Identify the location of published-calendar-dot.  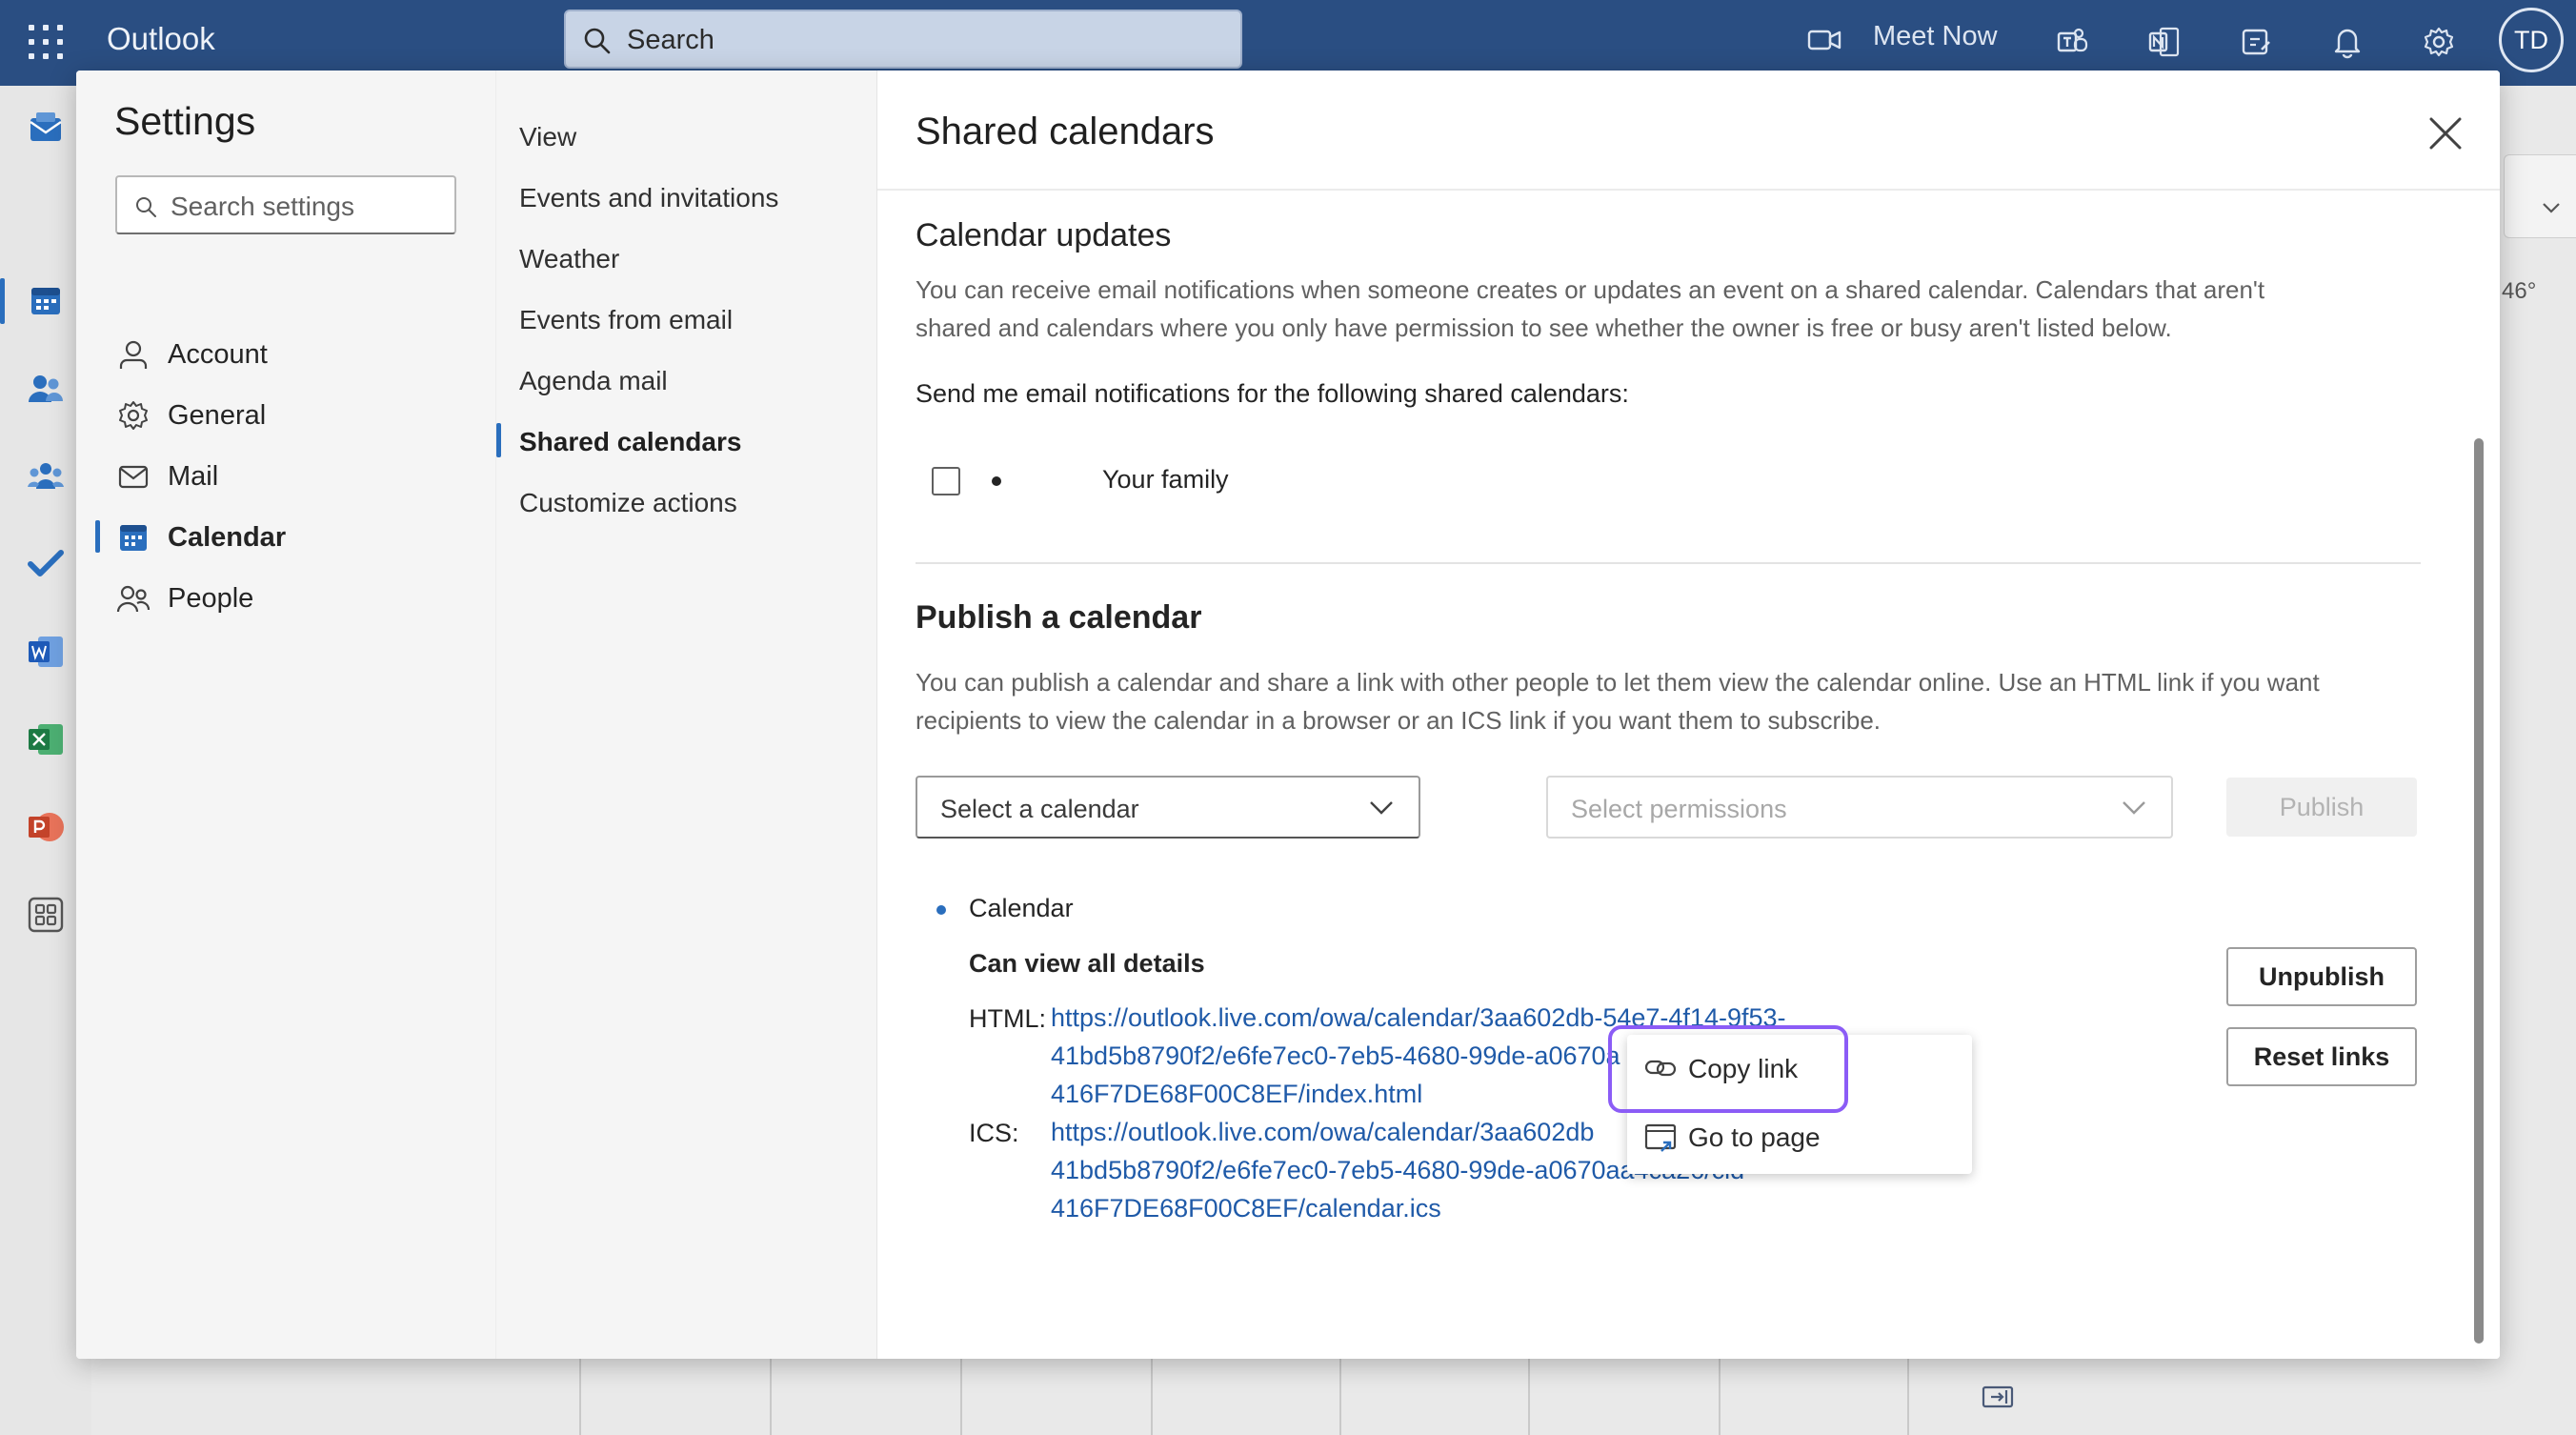
(941, 910).